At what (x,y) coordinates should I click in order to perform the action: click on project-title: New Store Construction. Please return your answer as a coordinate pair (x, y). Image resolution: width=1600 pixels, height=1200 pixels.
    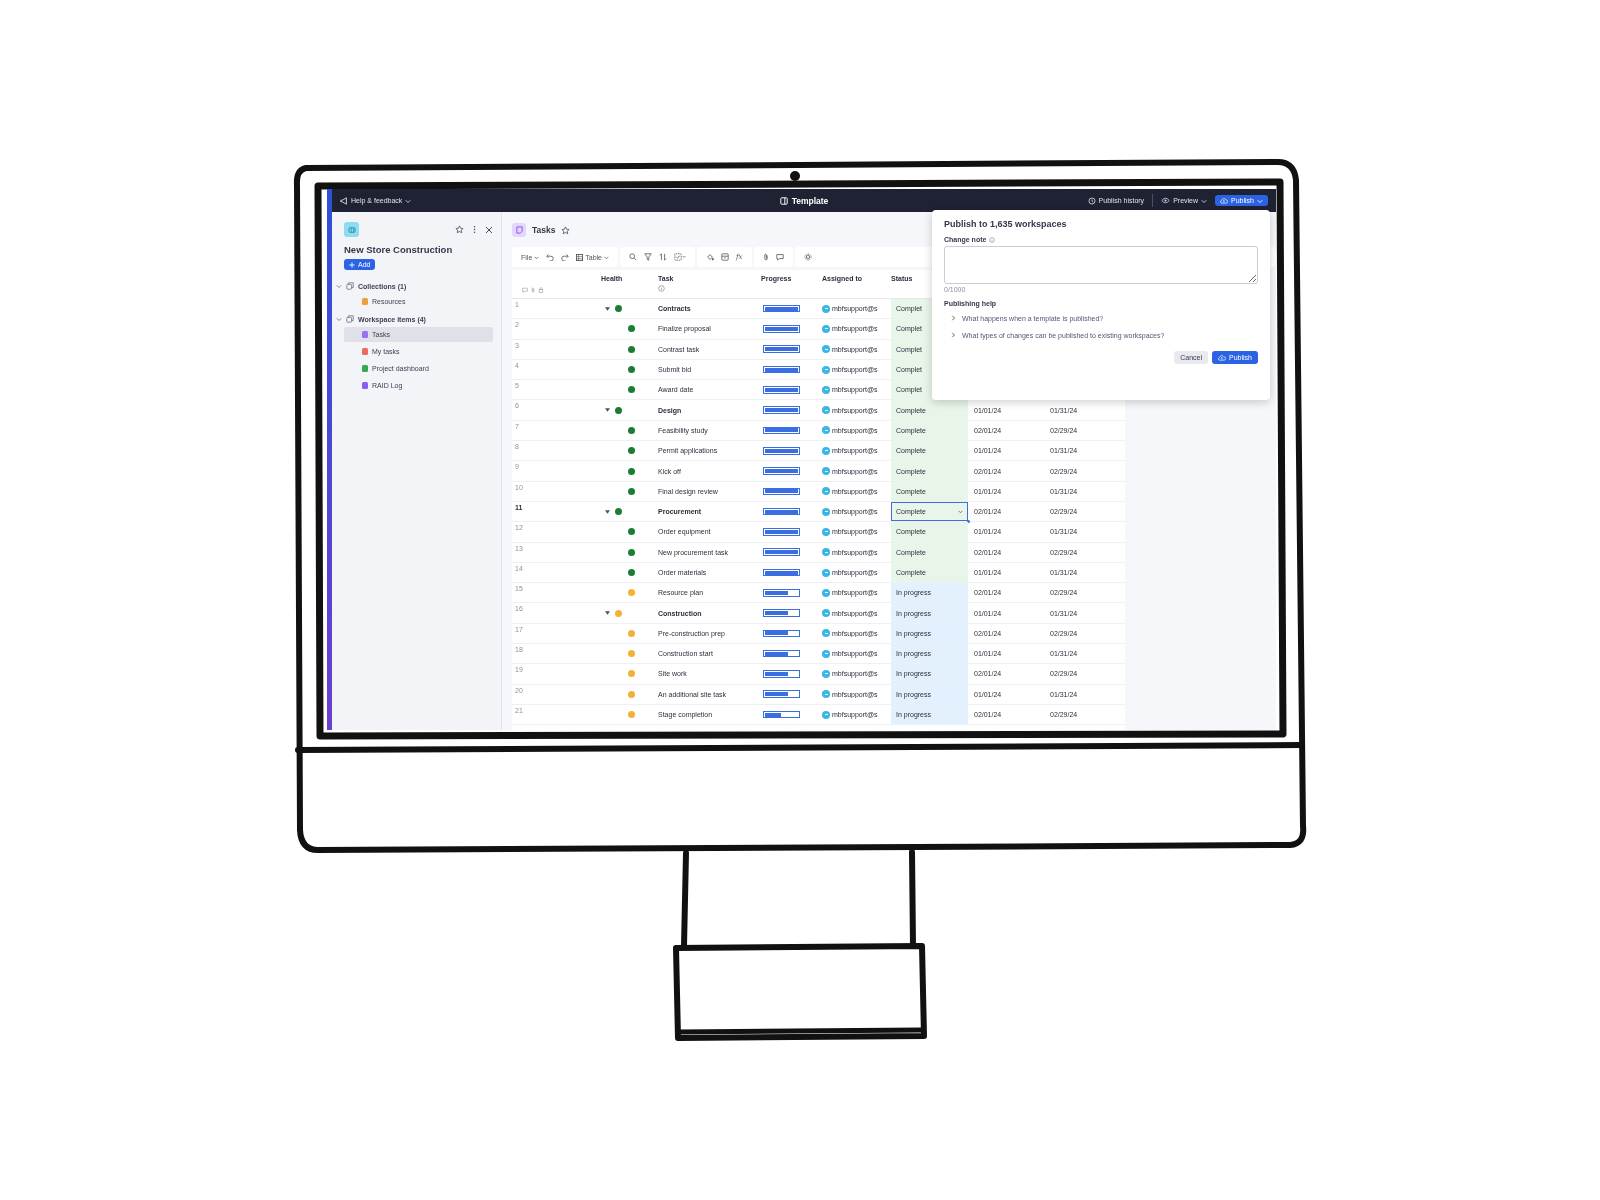
    Looking at the image, I should click on (399, 249).